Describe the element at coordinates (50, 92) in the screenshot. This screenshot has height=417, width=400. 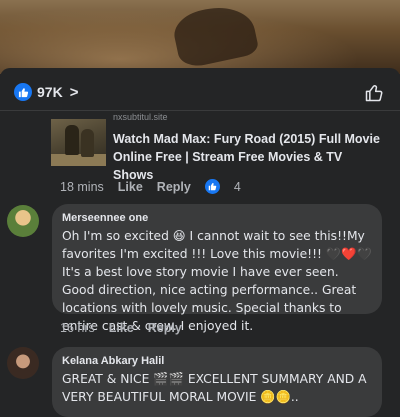
I see `reaction-count: 97K` at that location.